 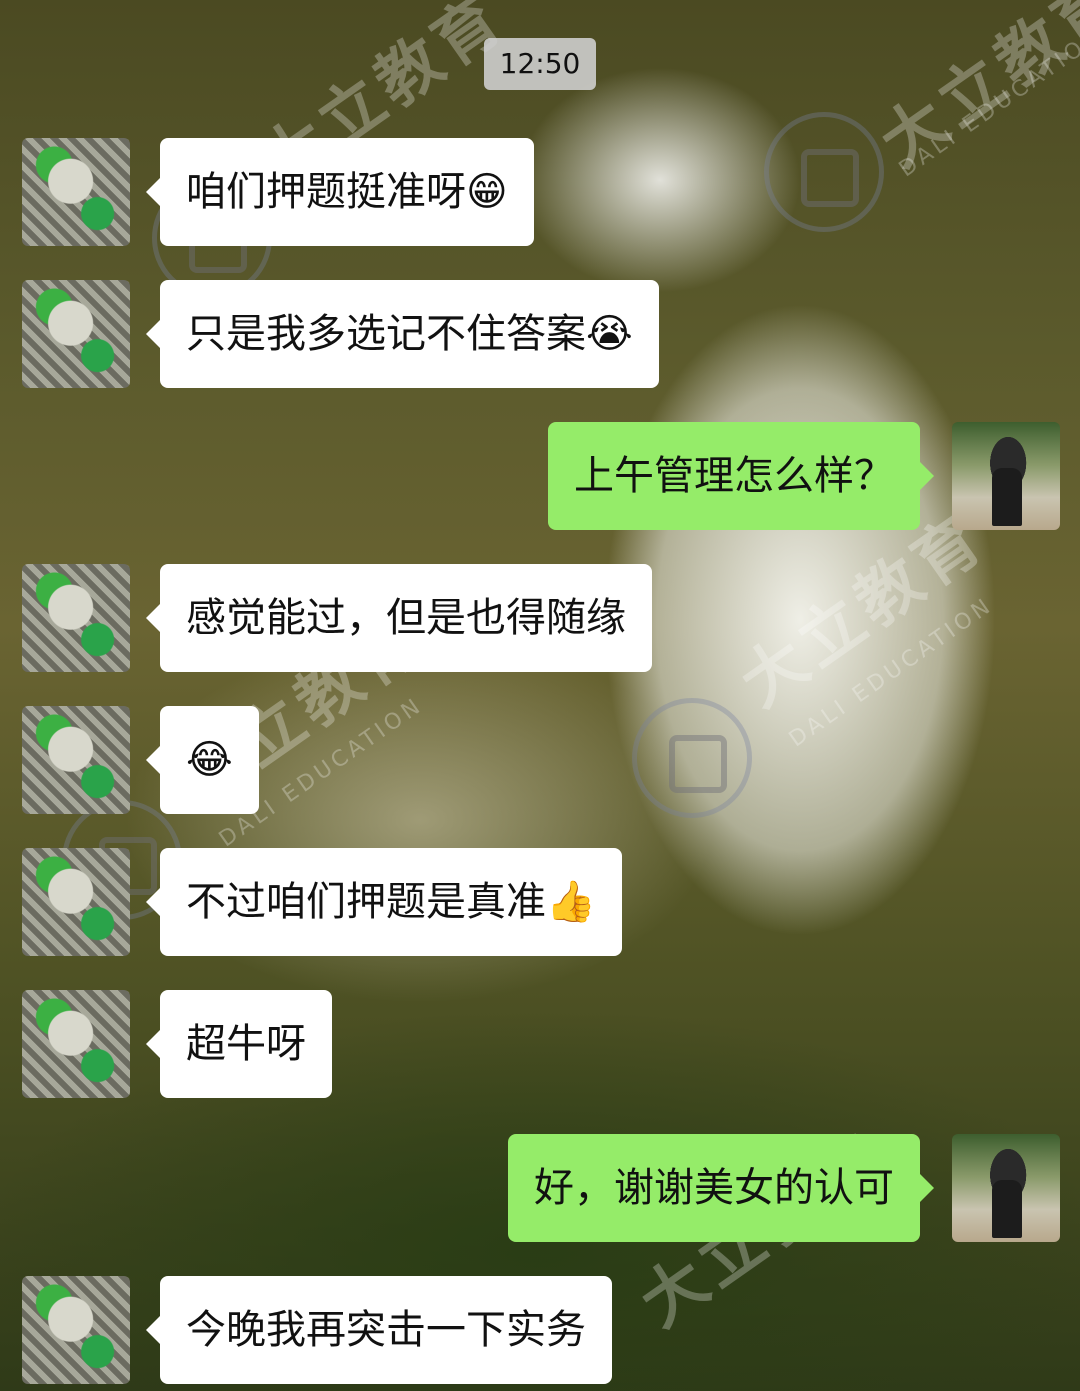 I want to click on outgoing-message-bubble: 上午管理怎么样？, so click(x=741, y=476).